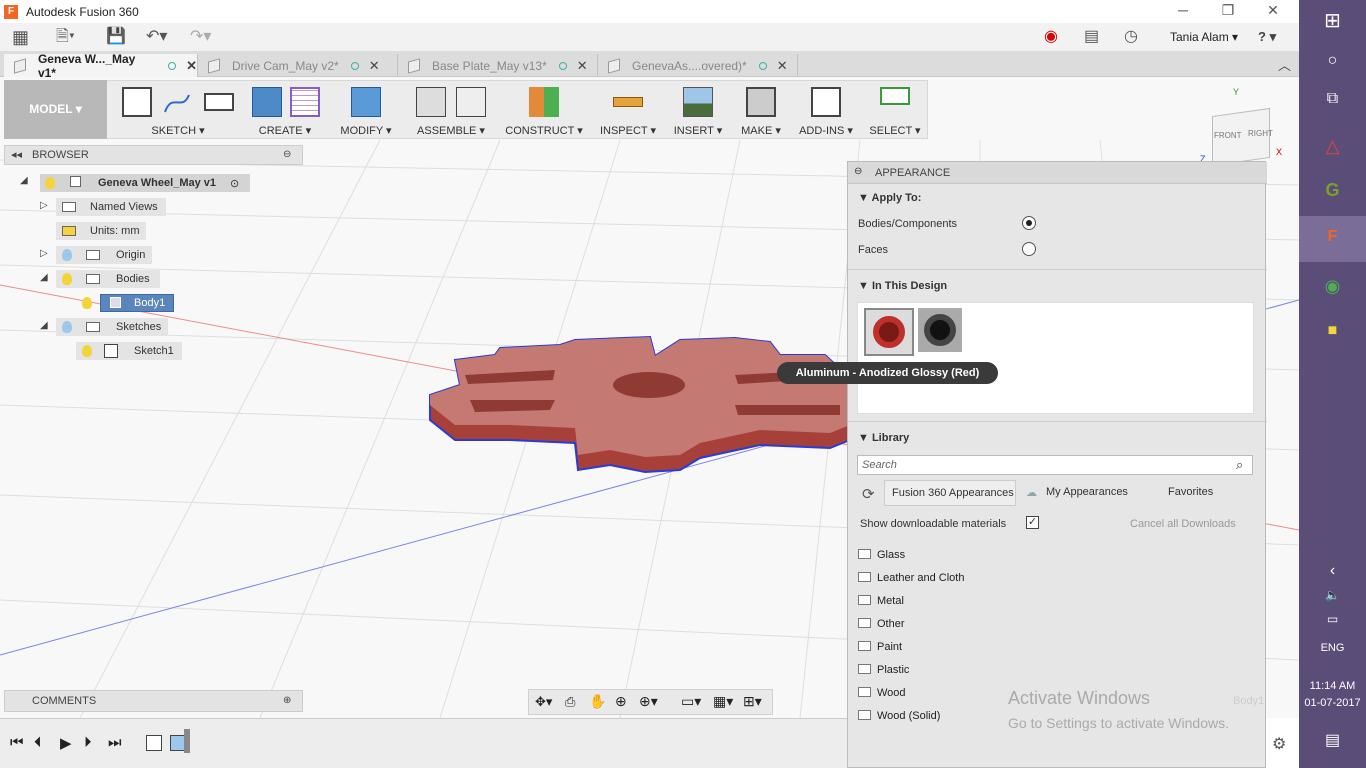 This screenshot has width=1366, height=768. Describe the element at coordinates (1273, 11) in the screenshot. I see `close-button: ✕` at that location.